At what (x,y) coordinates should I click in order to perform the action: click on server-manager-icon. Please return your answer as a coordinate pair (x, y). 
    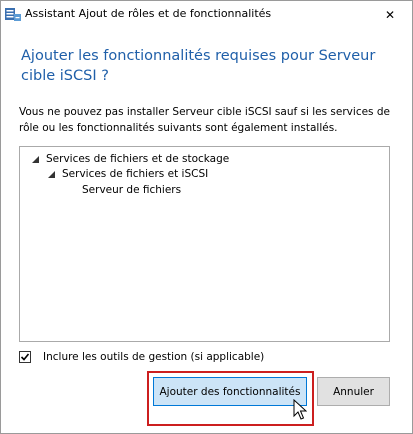
    Looking at the image, I should click on (13, 14).